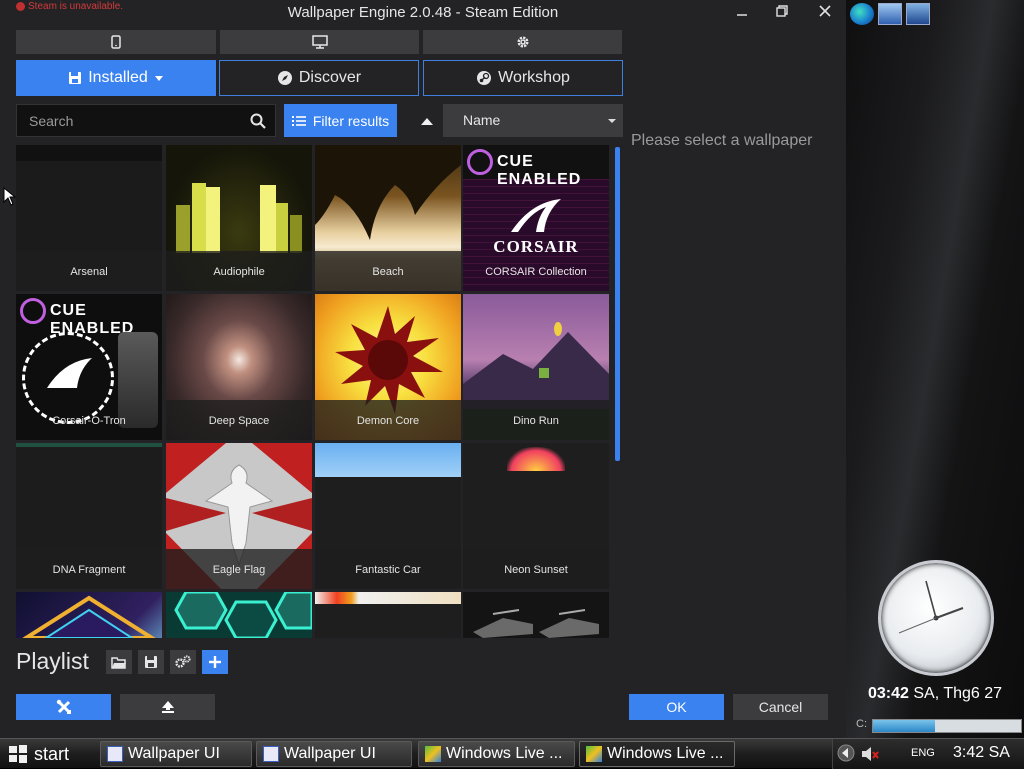  Describe the element at coordinates (158, 78) in the screenshot. I see `chevron-down-icon` at that location.